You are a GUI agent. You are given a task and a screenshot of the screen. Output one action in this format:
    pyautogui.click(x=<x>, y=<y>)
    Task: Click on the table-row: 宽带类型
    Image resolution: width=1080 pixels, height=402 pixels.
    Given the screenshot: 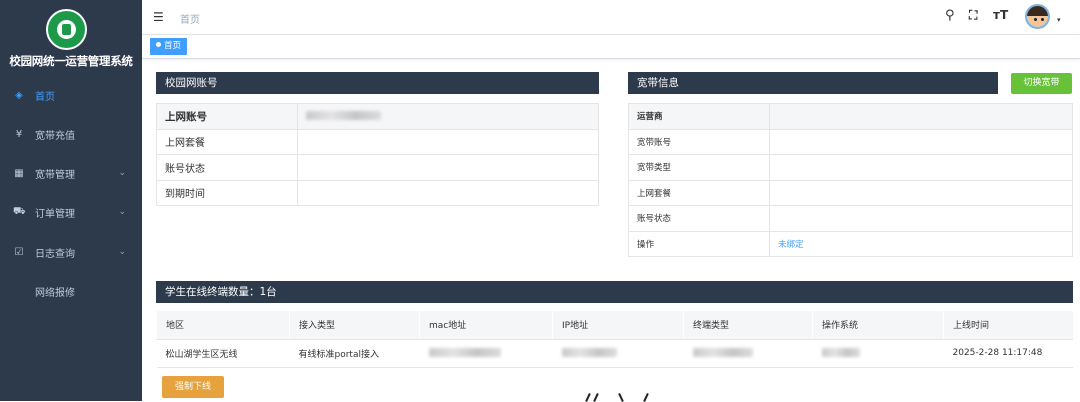 What is the action you would take?
    pyautogui.click(x=850, y=167)
    